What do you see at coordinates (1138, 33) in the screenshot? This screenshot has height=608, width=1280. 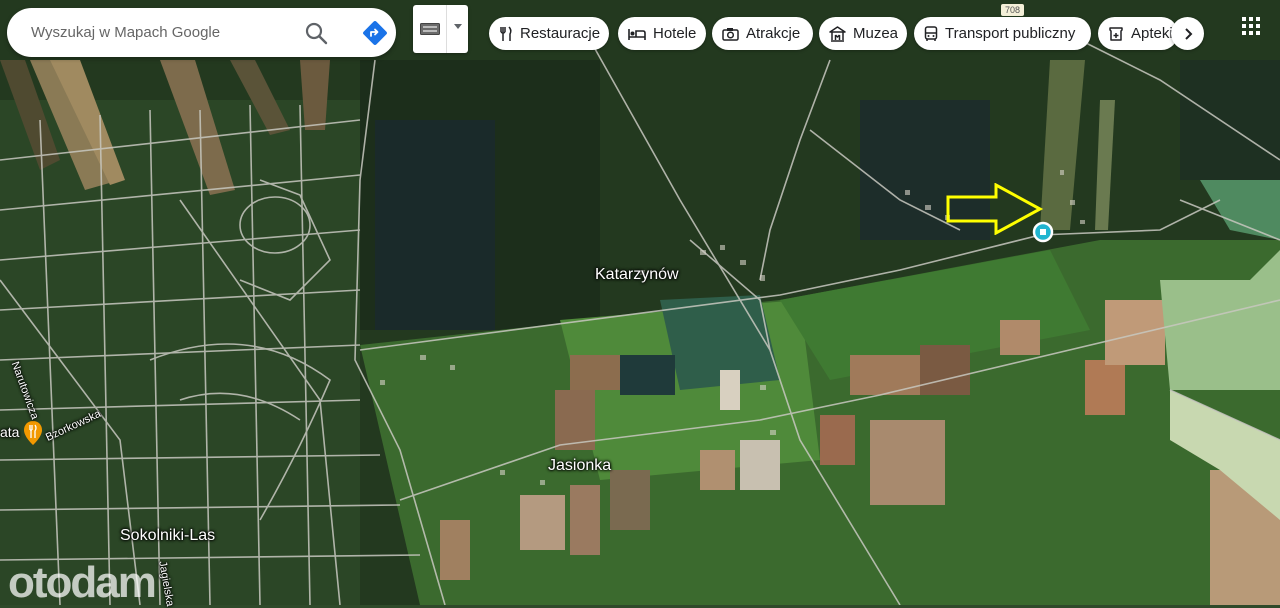 I see `chip-apteki: Apteki` at bounding box center [1138, 33].